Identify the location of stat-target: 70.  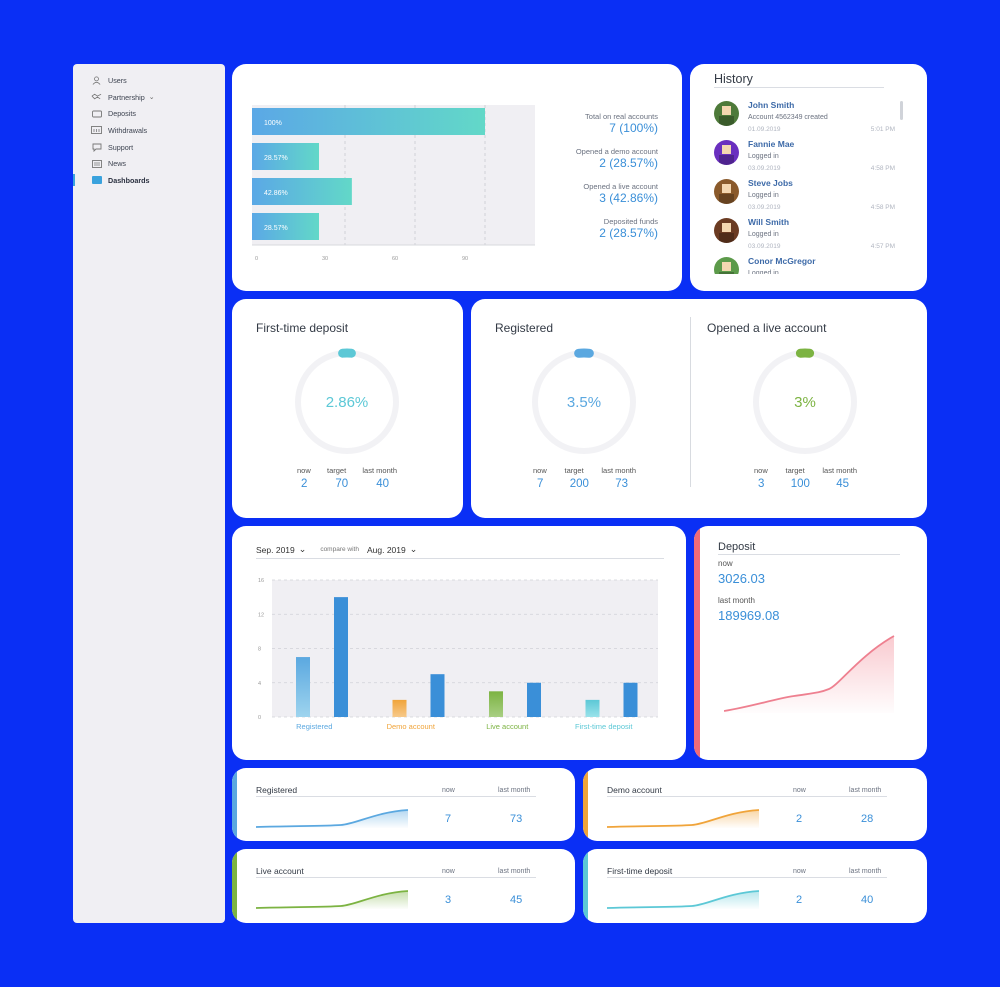
(342, 484).